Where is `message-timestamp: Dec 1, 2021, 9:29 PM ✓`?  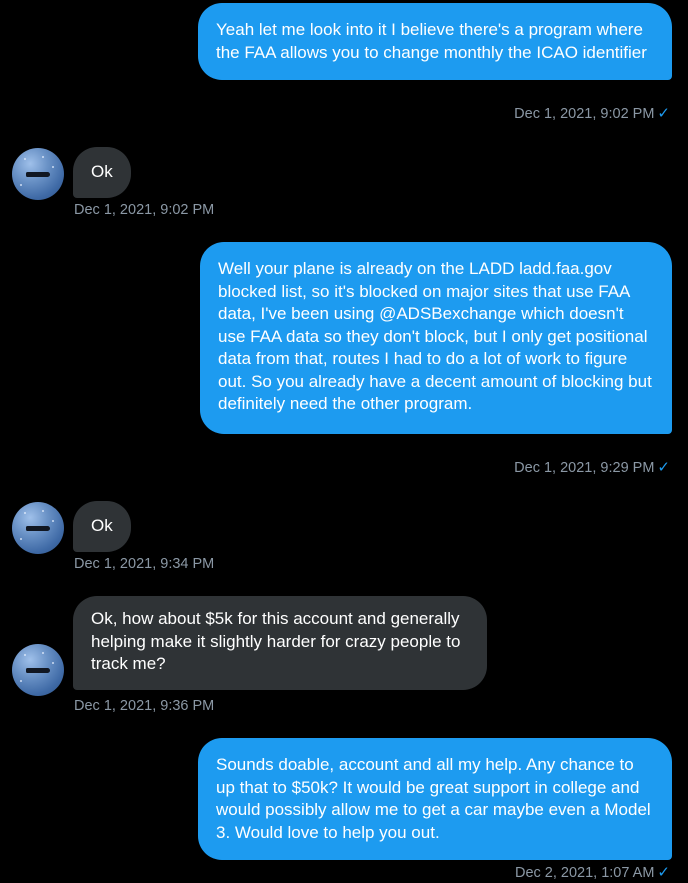
message-timestamp: Dec 1, 2021, 9:29 PM ✓ is located at coordinates (592, 468).